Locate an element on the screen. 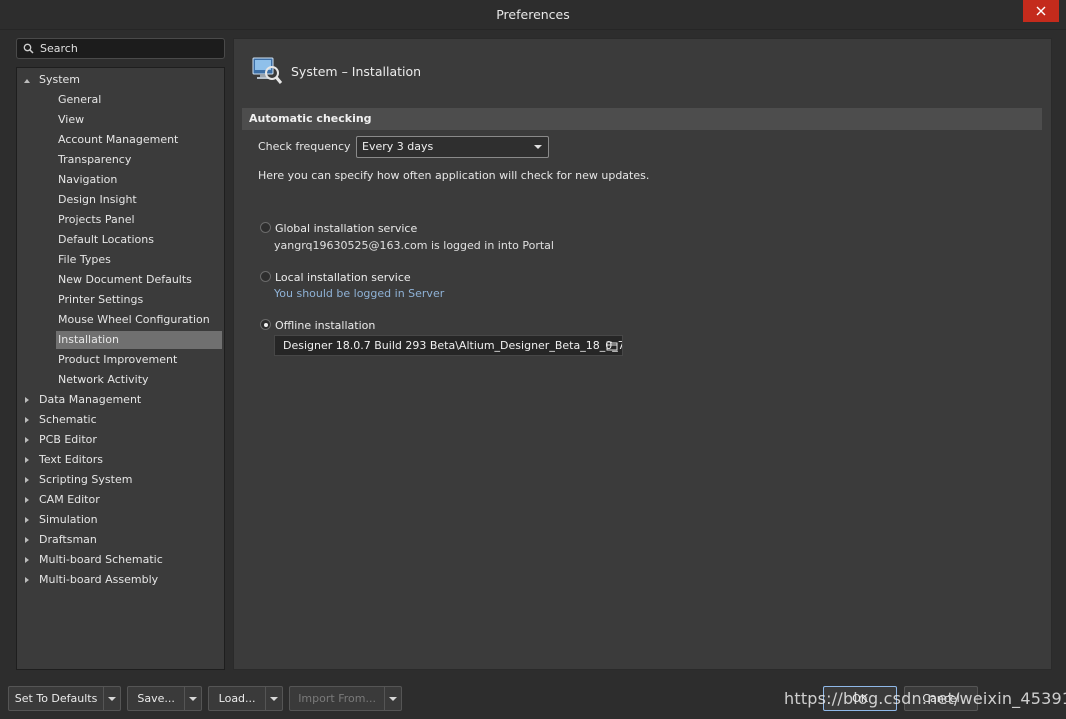 Image resolution: width=1066 pixels, height=719 pixels. set-to-defaults-label: Set To Defaults is located at coordinates (57, 698).